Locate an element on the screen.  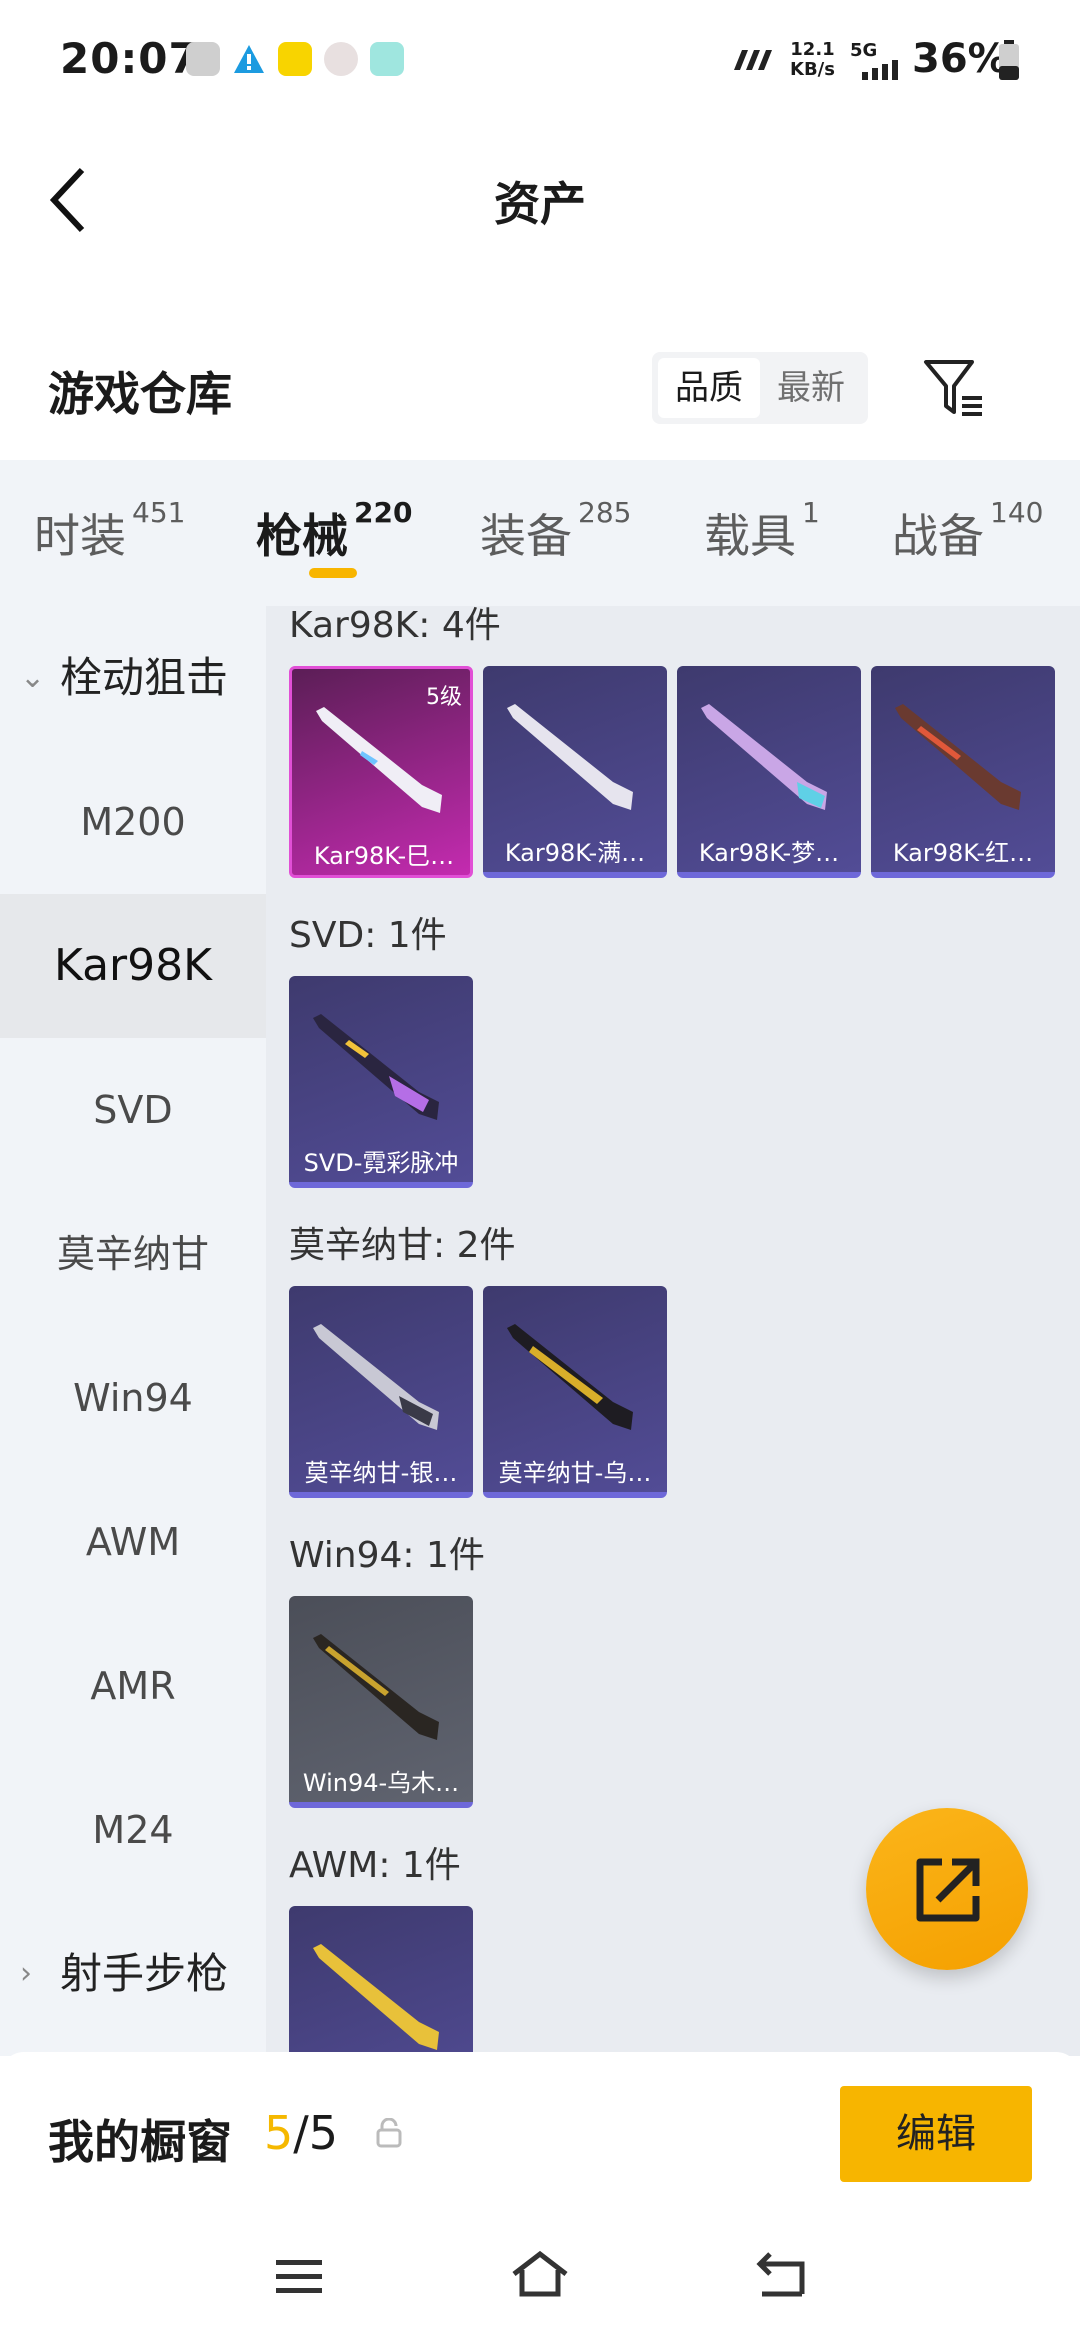
tab-label: 装备 is located at coordinates (526, 536).